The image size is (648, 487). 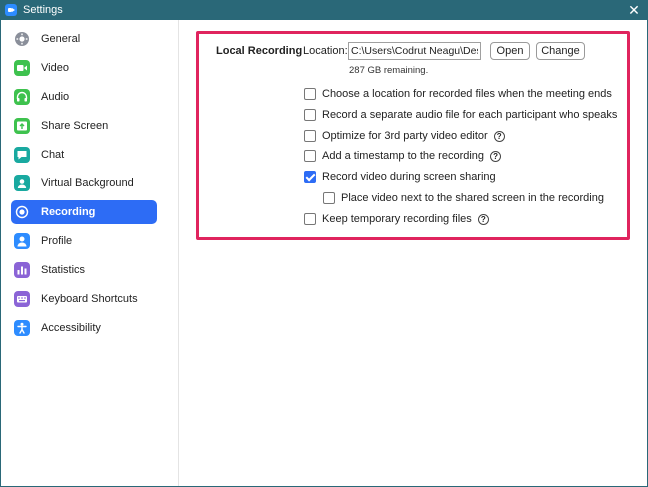 What do you see at coordinates (22, 270) in the screenshot?
I see `statistics-icon` at bounding box center [22, 270].